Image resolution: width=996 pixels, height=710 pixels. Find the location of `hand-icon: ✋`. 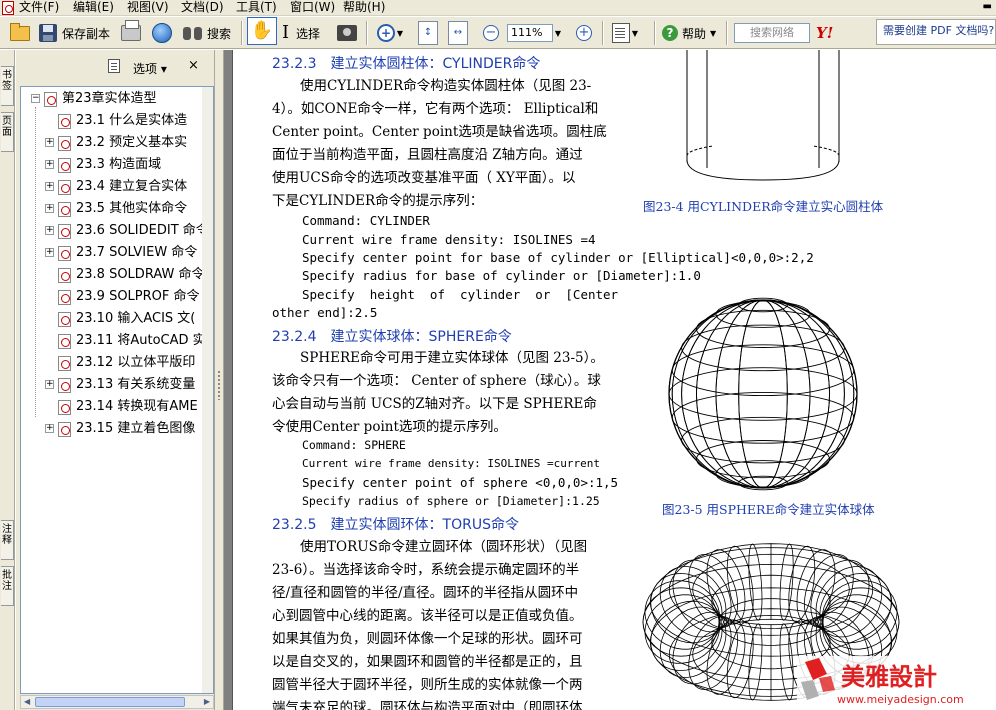

hand-icon: ✋ is located at coordinates (262, 31).